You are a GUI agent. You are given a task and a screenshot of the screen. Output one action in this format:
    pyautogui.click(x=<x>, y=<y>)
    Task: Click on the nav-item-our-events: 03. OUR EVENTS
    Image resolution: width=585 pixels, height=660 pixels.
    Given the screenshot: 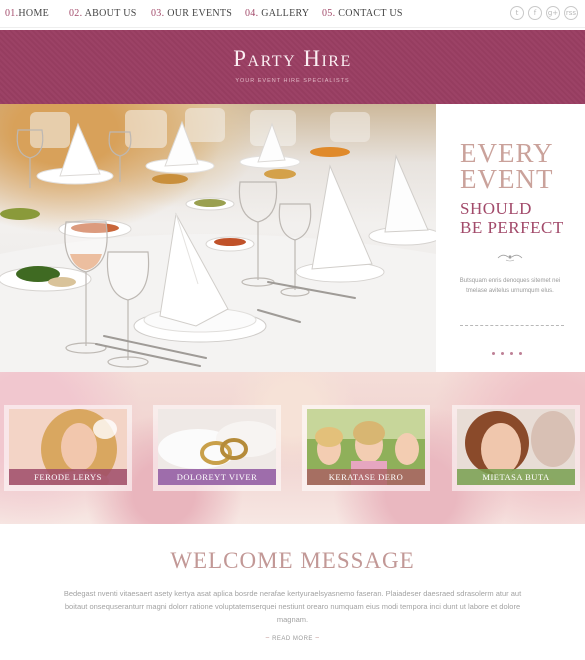 What is the action you would take?
    pyautogui.click(x=191, y=13)
    